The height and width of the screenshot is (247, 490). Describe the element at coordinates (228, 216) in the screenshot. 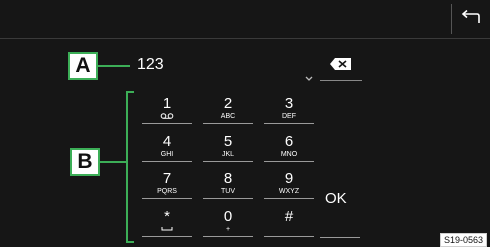

I see `key-digit: 0` at that location.